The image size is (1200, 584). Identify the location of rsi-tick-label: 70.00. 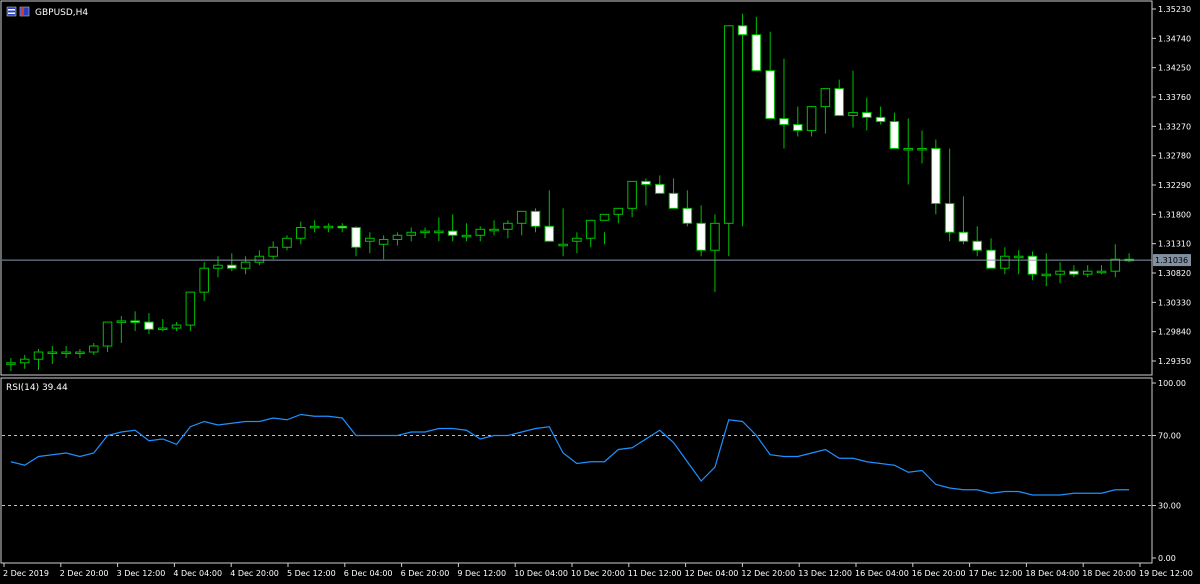
(1169, 436).